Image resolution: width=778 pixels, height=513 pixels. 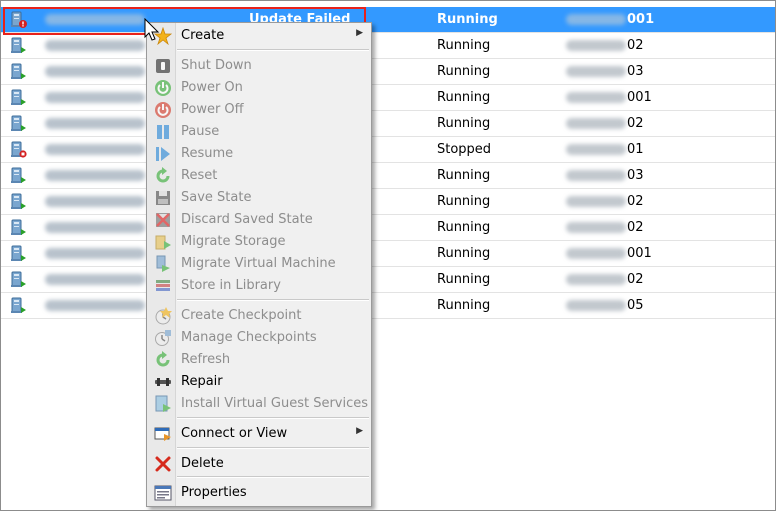 What do you see at coordinates (152, 29) in the screenshot?
I see `mouse-cursor-icon` at bounding box center [152, 29].